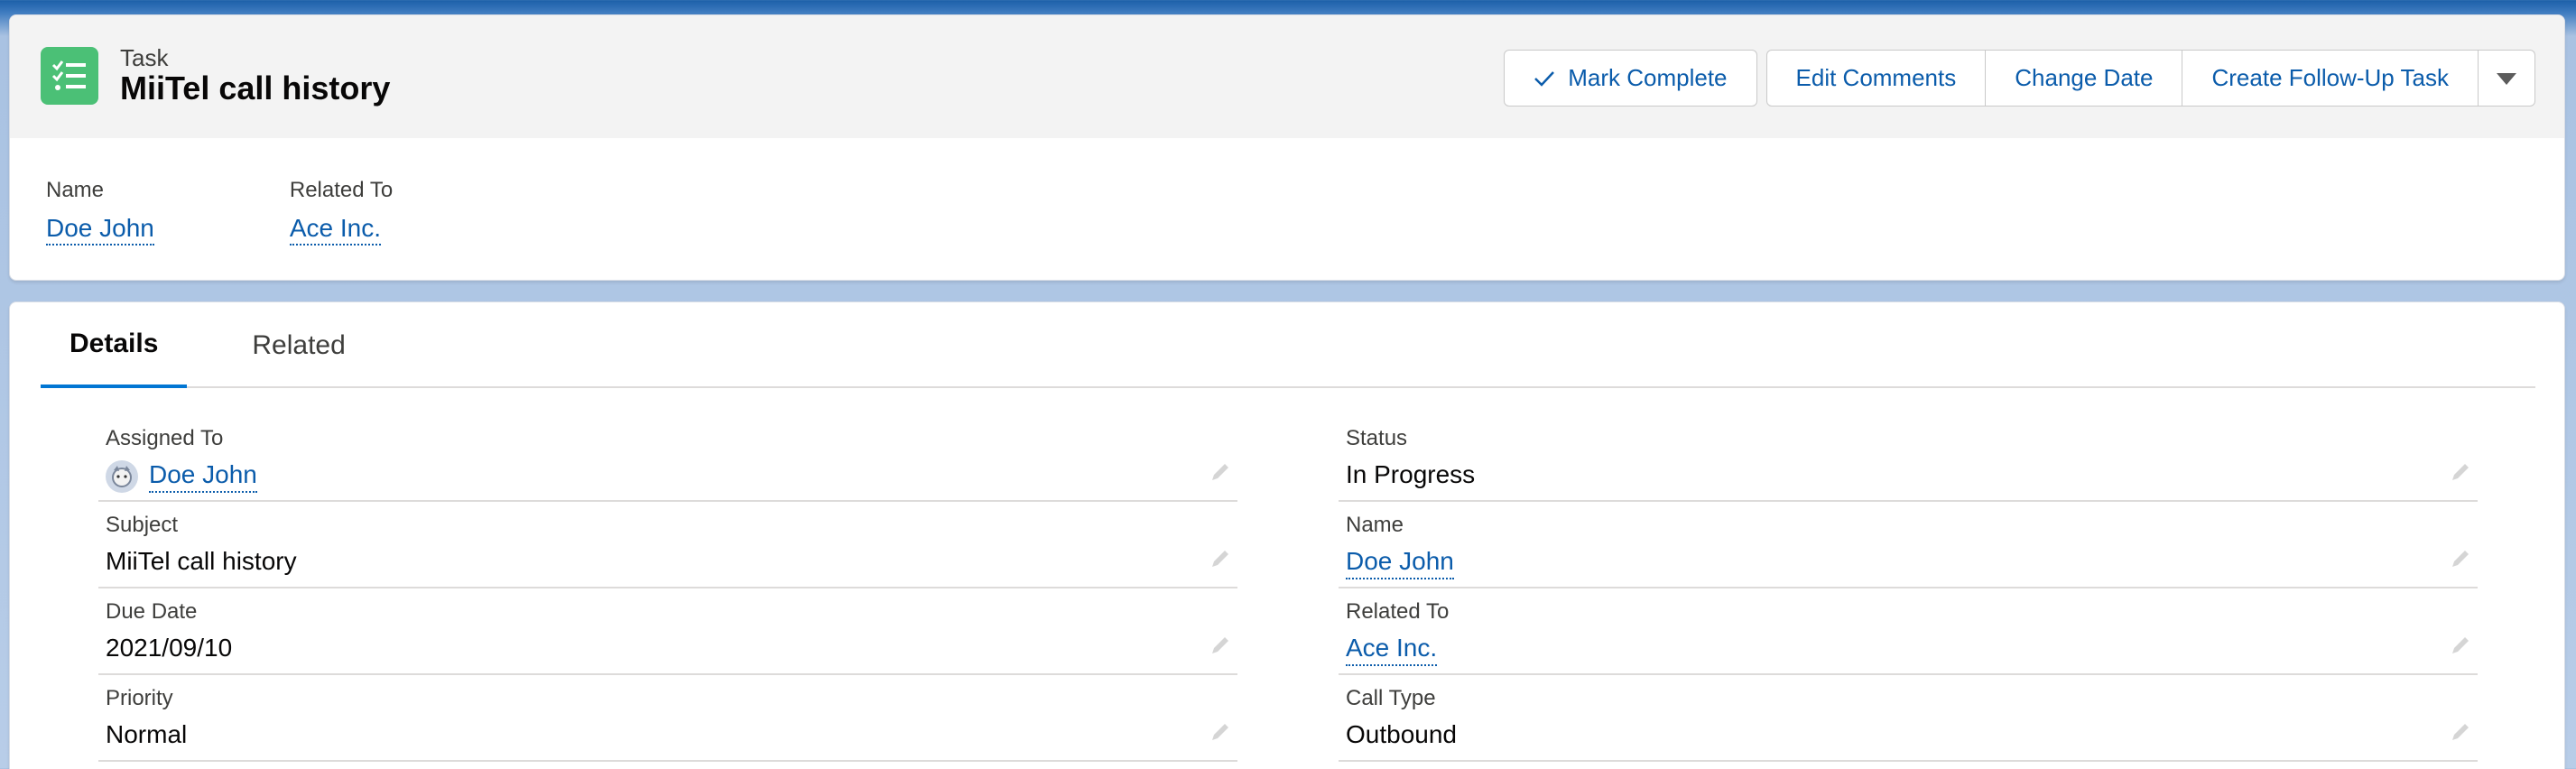 This screenshot has height=769, width=2576. Describe the element at coordinates (667, 718) in the screenshot. I see `field-priority: Priority Normal` at that location.